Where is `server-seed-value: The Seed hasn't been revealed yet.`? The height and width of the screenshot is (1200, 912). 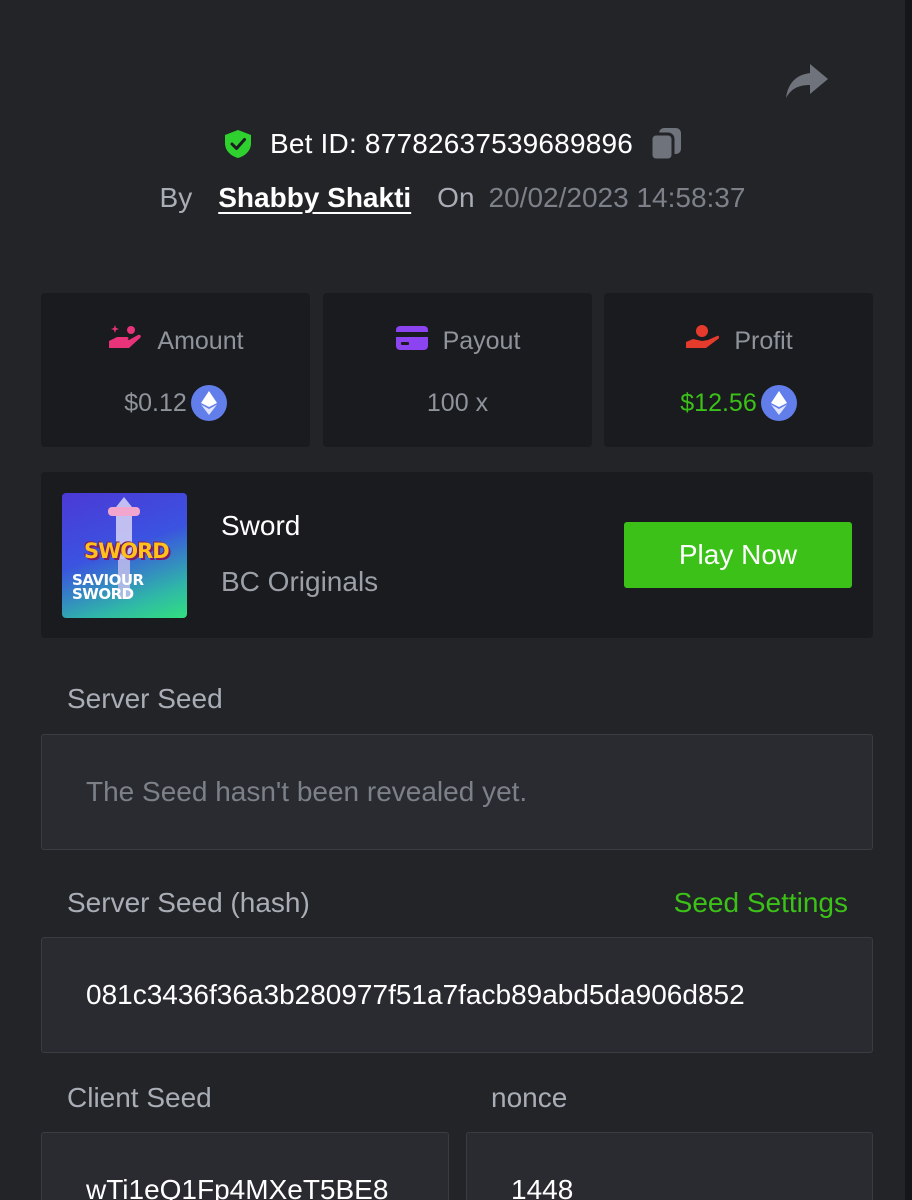 server-seed-value: The Seed hasn't been revealed yet. is located at coordinates (307, 791).